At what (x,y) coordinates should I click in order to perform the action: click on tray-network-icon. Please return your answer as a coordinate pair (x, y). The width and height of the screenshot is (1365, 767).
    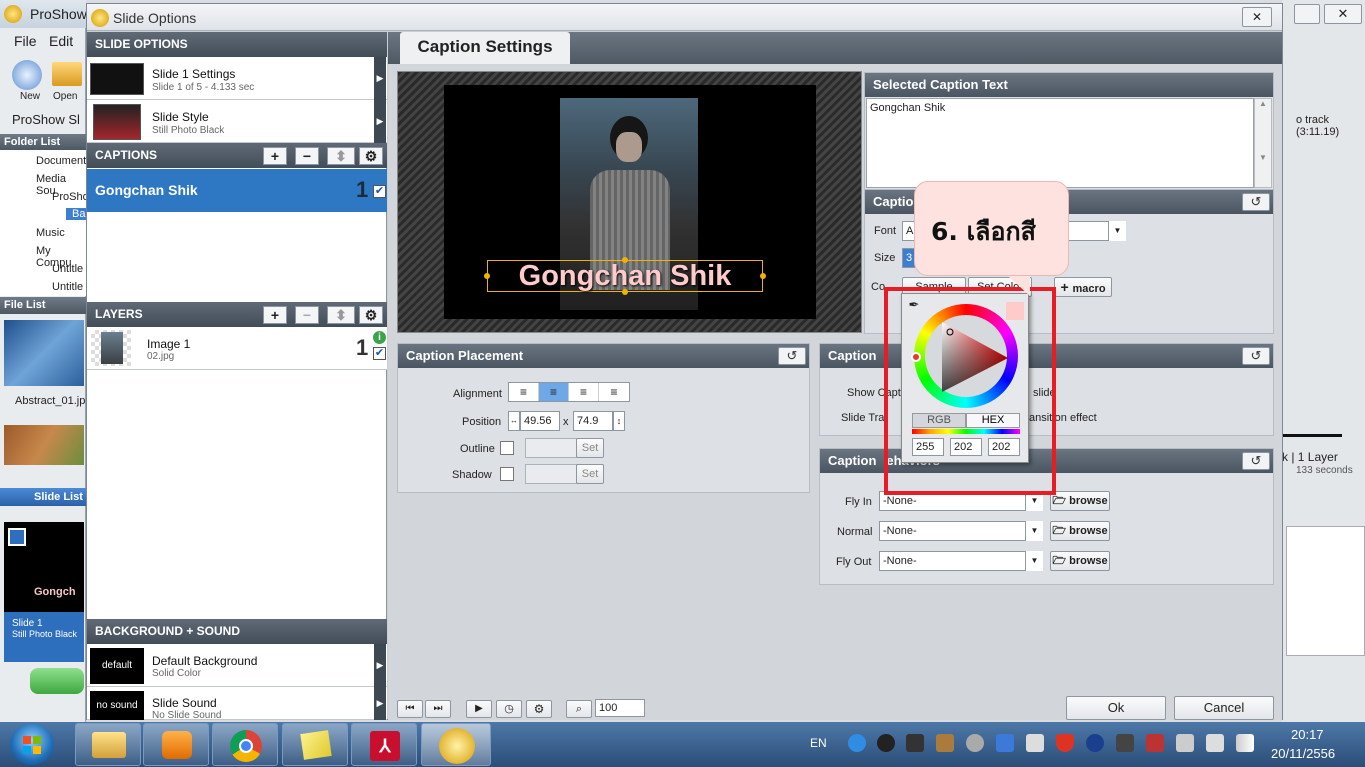
    Looking at the image, I should click on (1005, 743).